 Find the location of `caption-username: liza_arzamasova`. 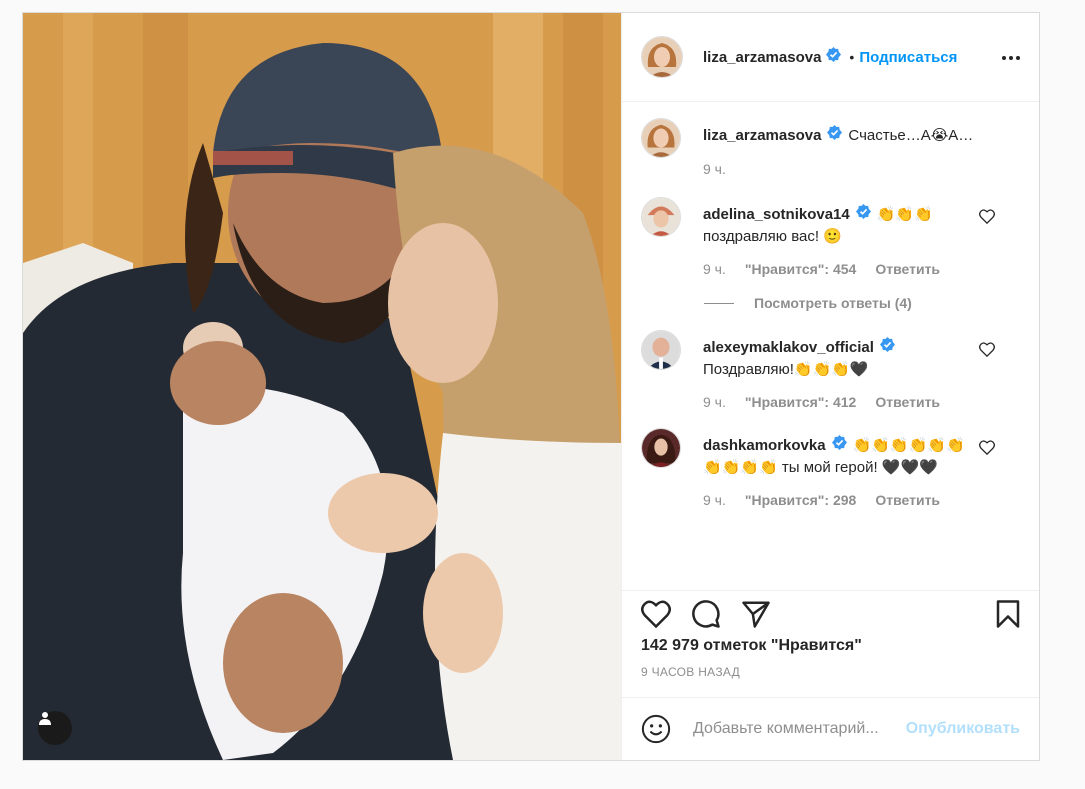

caption-username: liza_arzamasova is located at coordinates (762, 135).